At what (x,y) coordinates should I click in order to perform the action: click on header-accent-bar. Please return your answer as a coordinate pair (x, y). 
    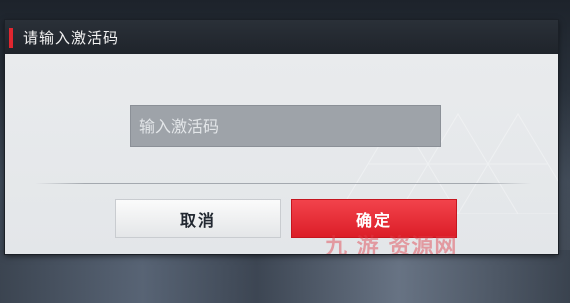
    Looking at the image, I should click on (11, 38).